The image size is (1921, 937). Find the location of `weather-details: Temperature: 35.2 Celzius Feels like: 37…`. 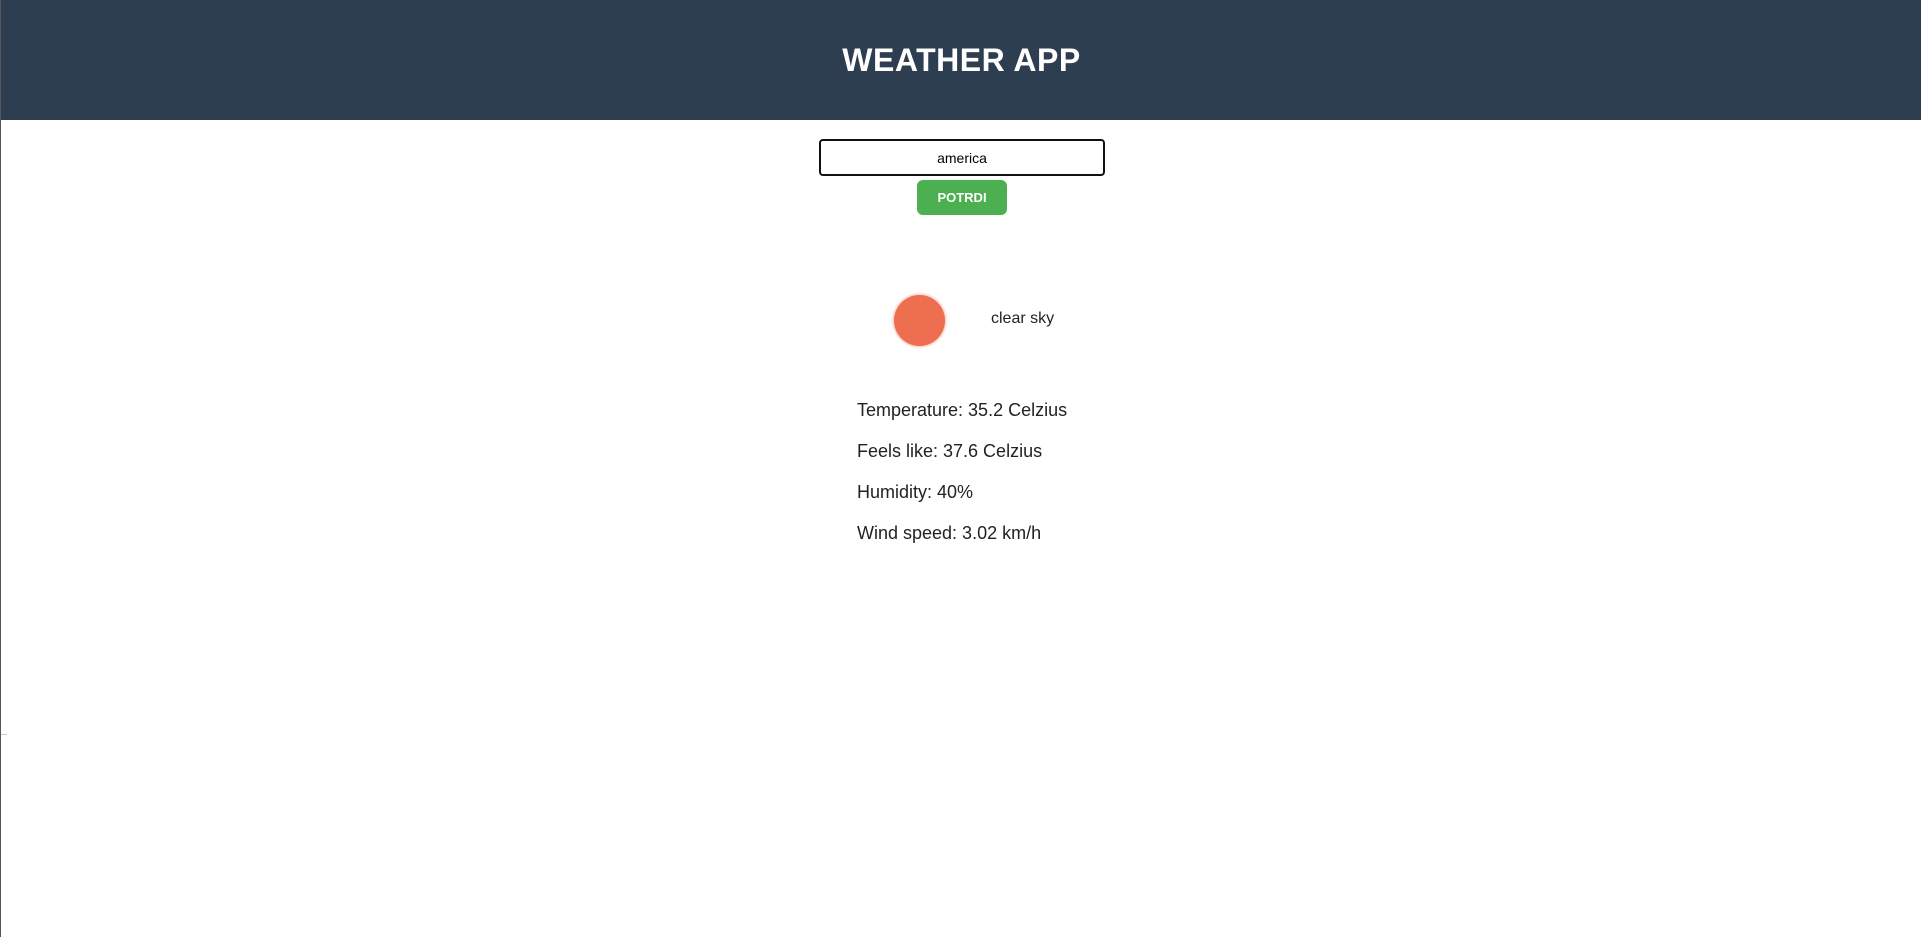

weather-details: Temperature: 35.2 Celzius Feels like: 37… is located at coordinates (962, 481).